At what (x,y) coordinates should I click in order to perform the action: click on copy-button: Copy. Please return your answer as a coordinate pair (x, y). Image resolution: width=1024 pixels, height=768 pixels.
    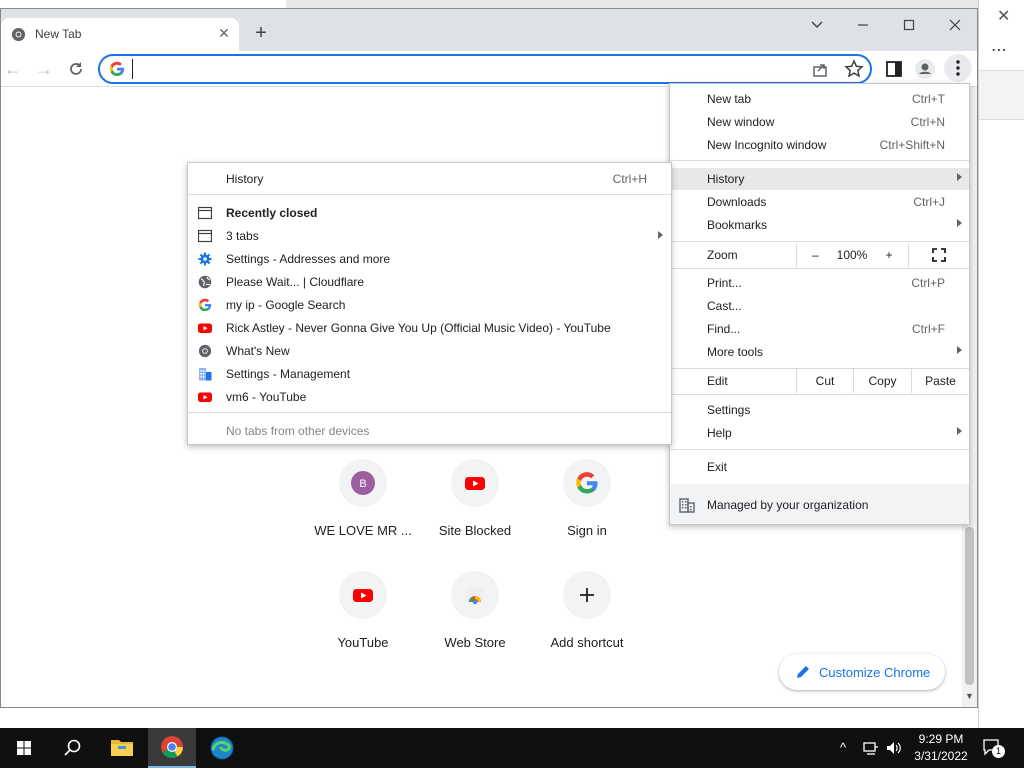
    Looking at the image, I should click on (882, 381).